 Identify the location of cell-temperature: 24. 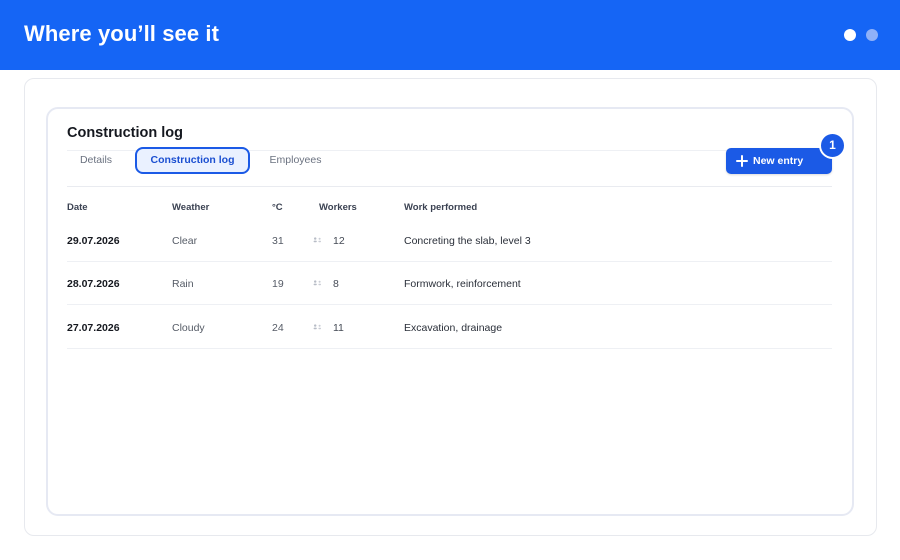
(278, 328).